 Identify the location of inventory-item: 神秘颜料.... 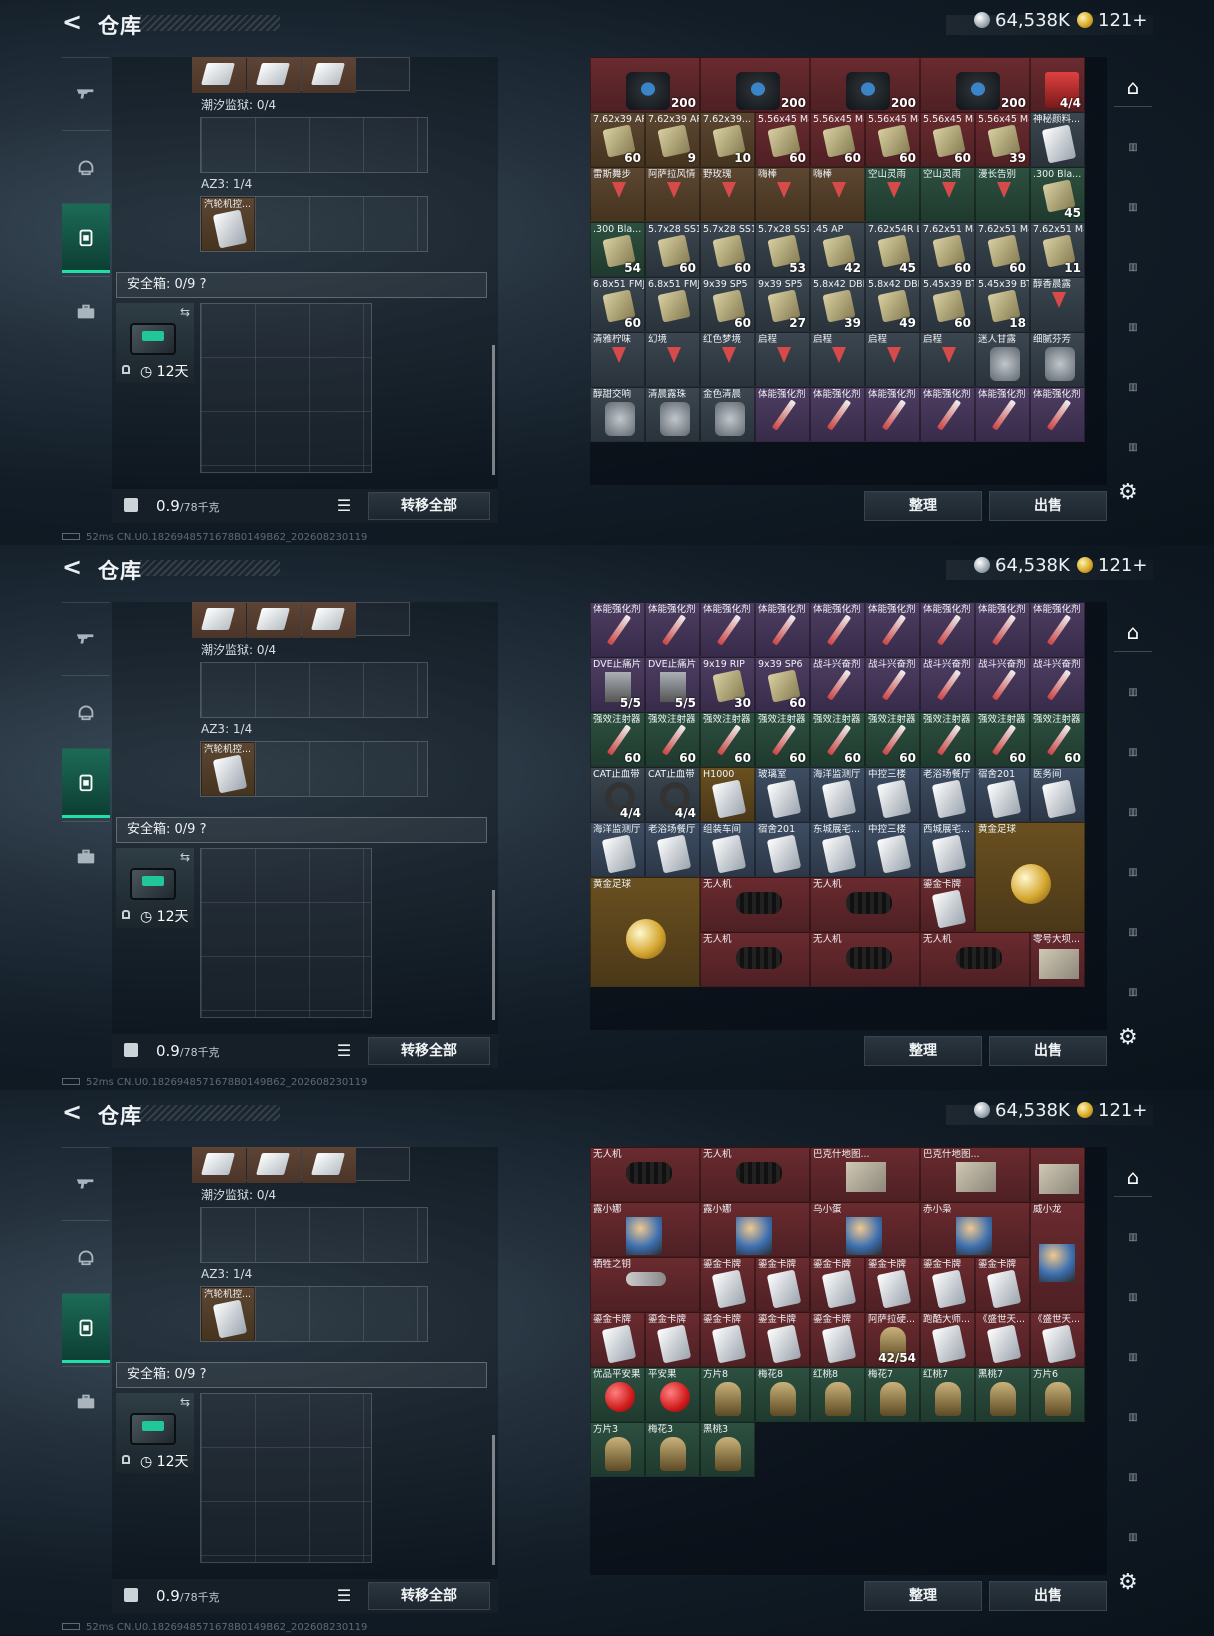
(1057, 139).